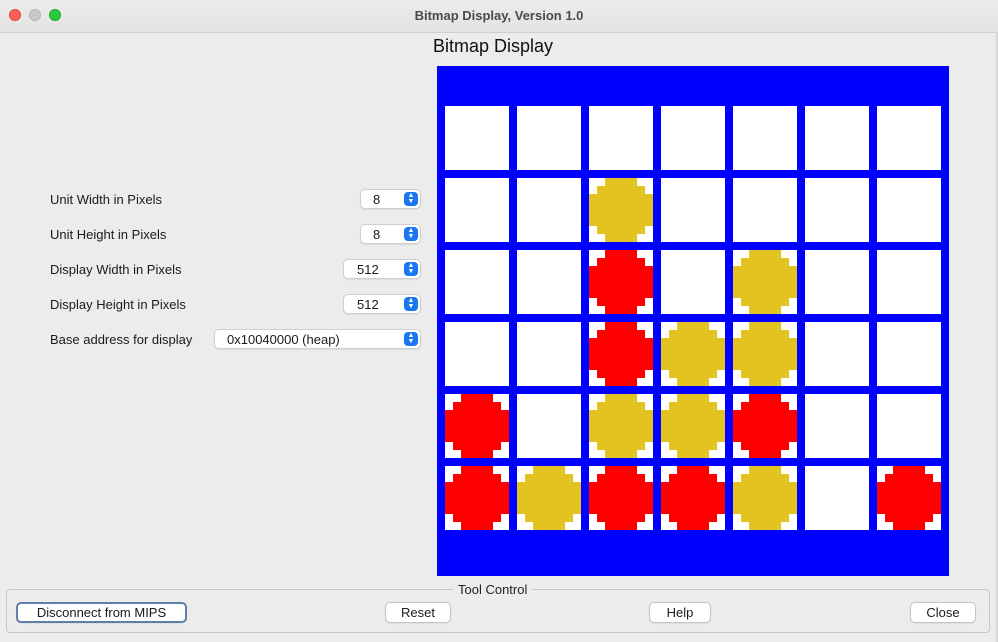 This screenshot has height=642, width=998. Describe the element at coordinates (283, 339) in the screenshot. I see `base-address-value: 0x10040000 (heap)` at that location.